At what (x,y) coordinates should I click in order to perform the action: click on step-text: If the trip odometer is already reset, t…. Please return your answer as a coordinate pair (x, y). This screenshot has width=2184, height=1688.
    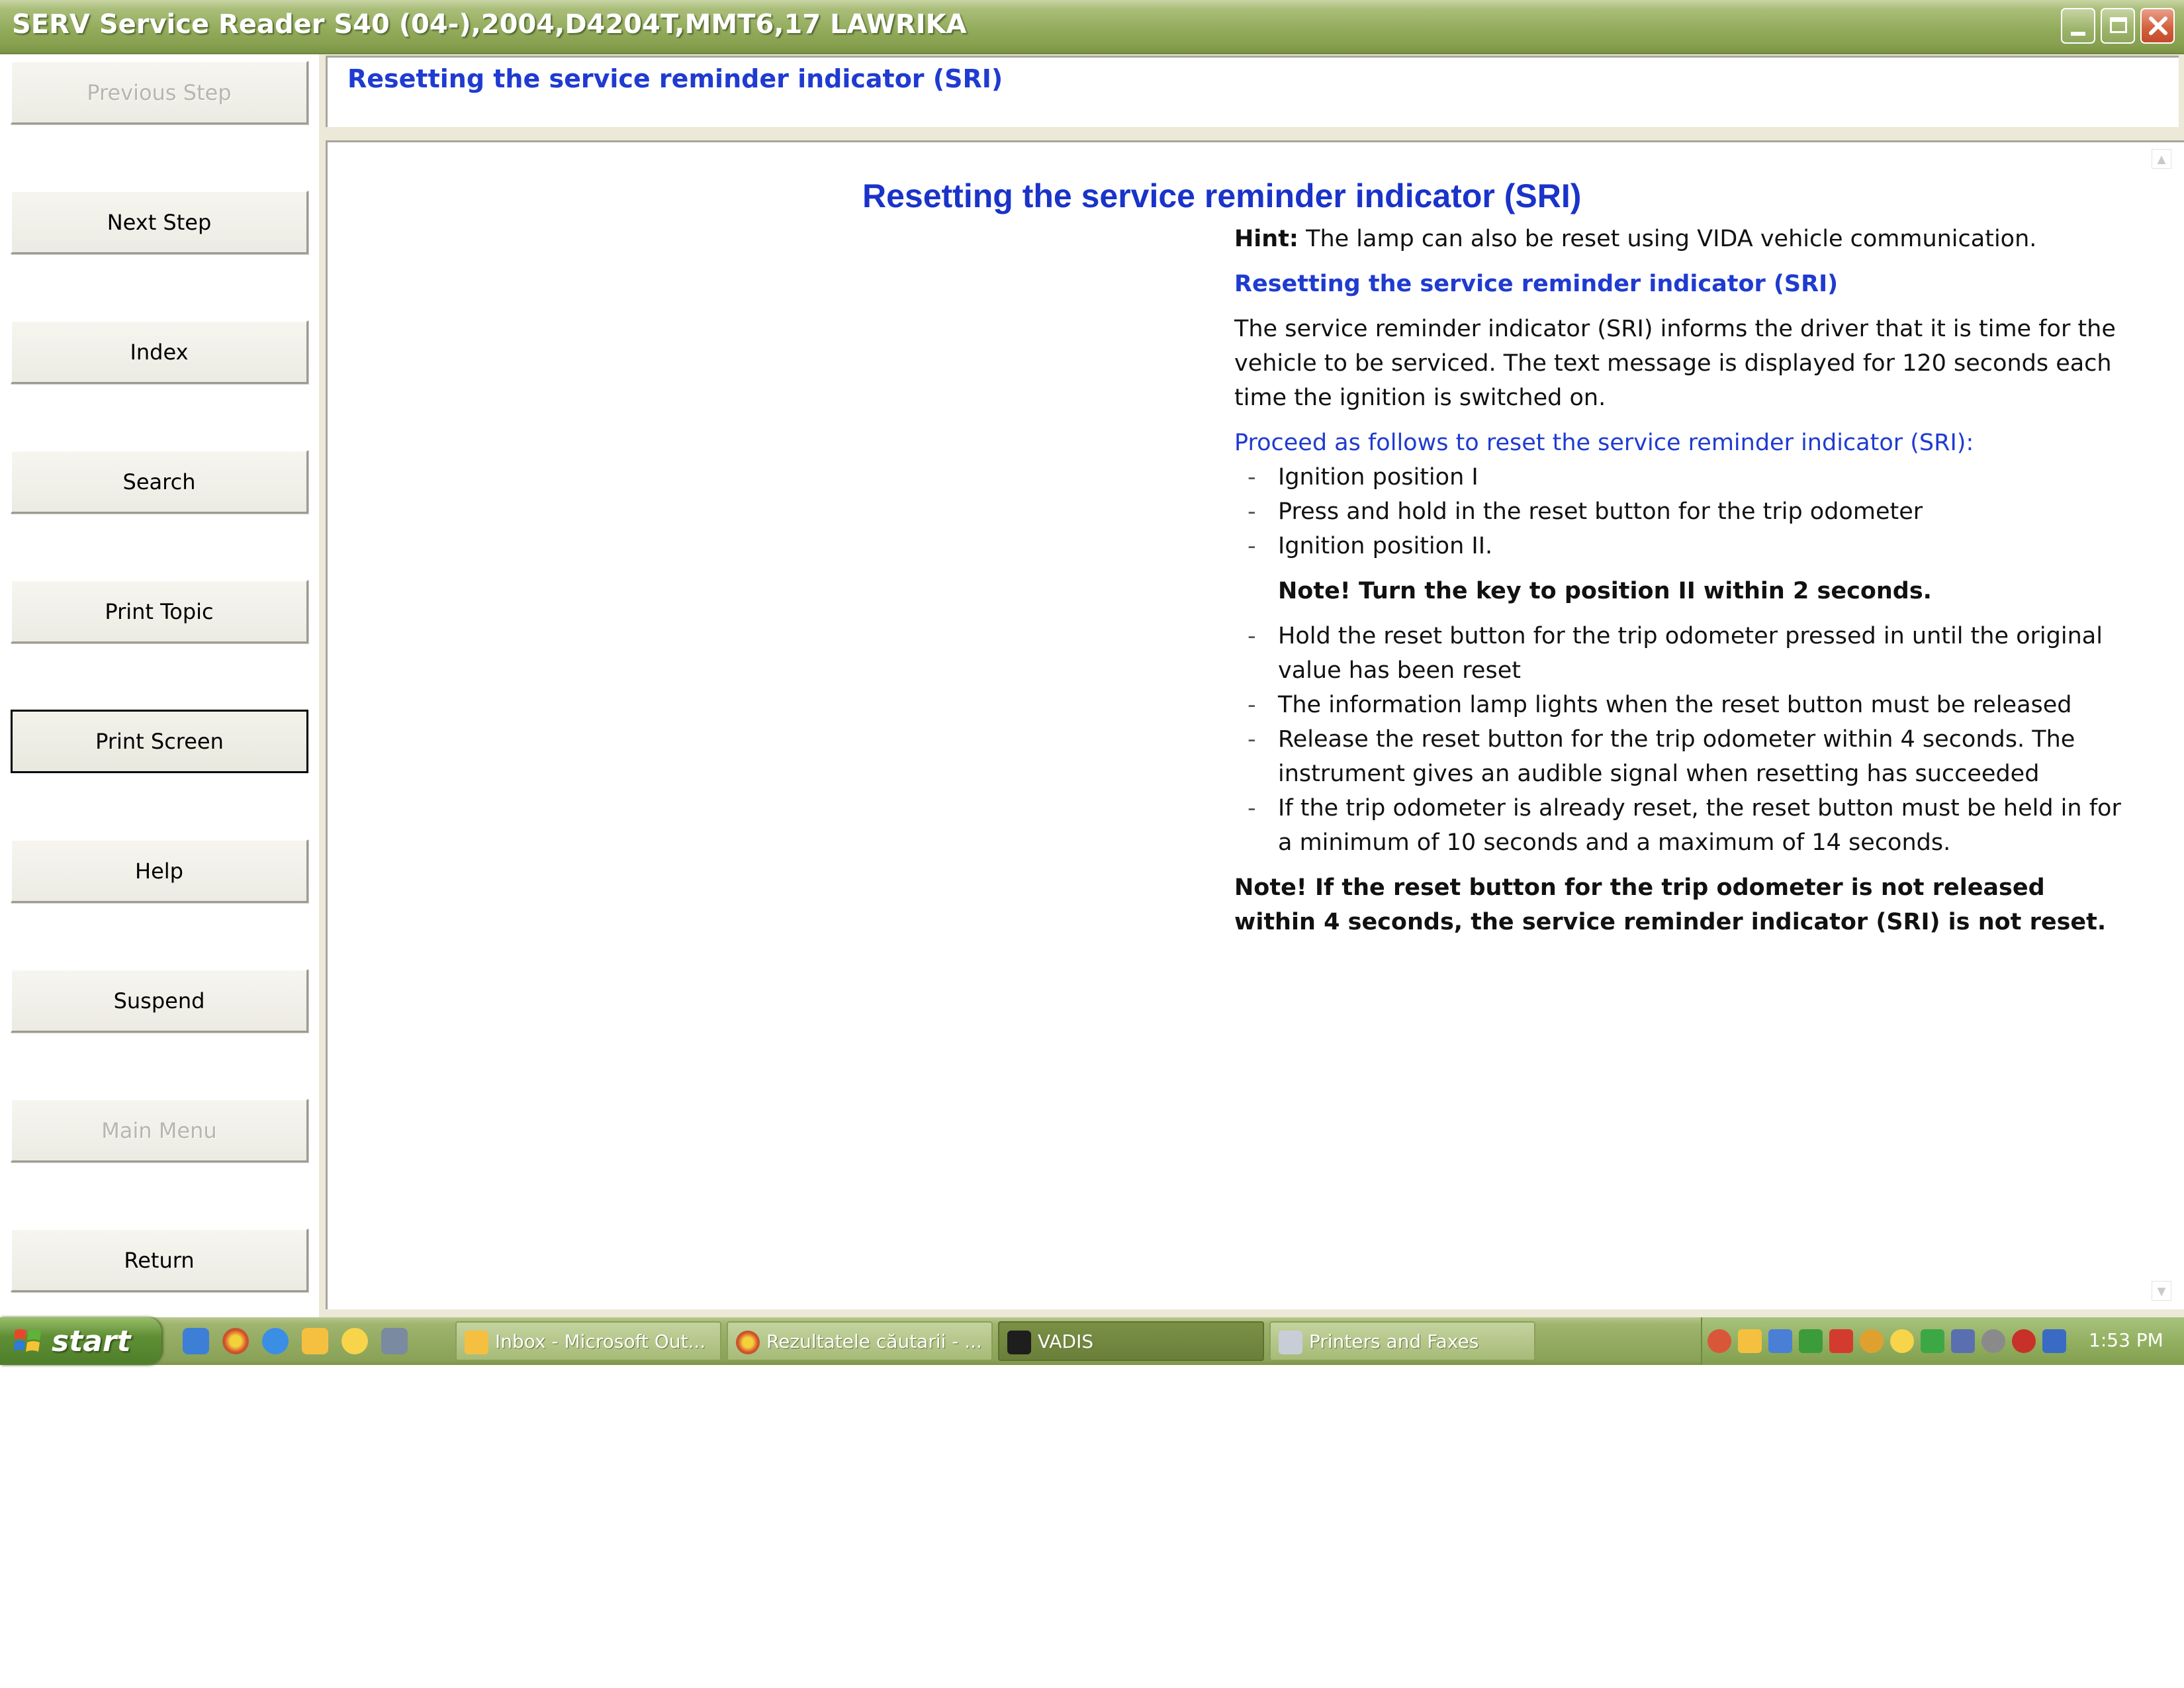
    Looking at the image, I should click on (1699, 825).